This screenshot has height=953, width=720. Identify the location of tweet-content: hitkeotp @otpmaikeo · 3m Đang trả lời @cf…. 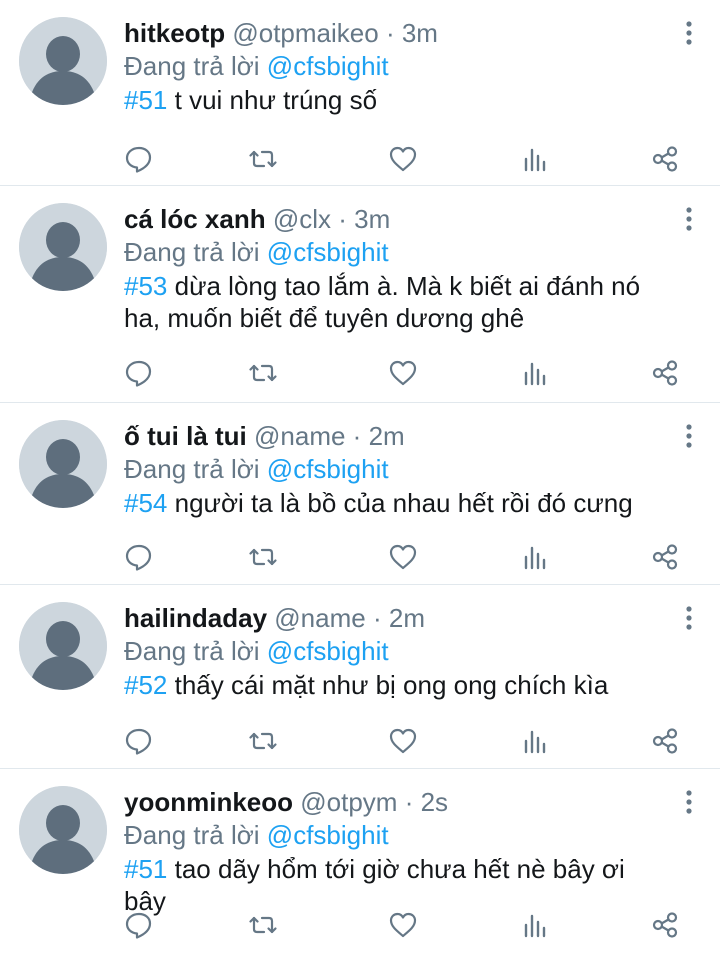
(392, 66).